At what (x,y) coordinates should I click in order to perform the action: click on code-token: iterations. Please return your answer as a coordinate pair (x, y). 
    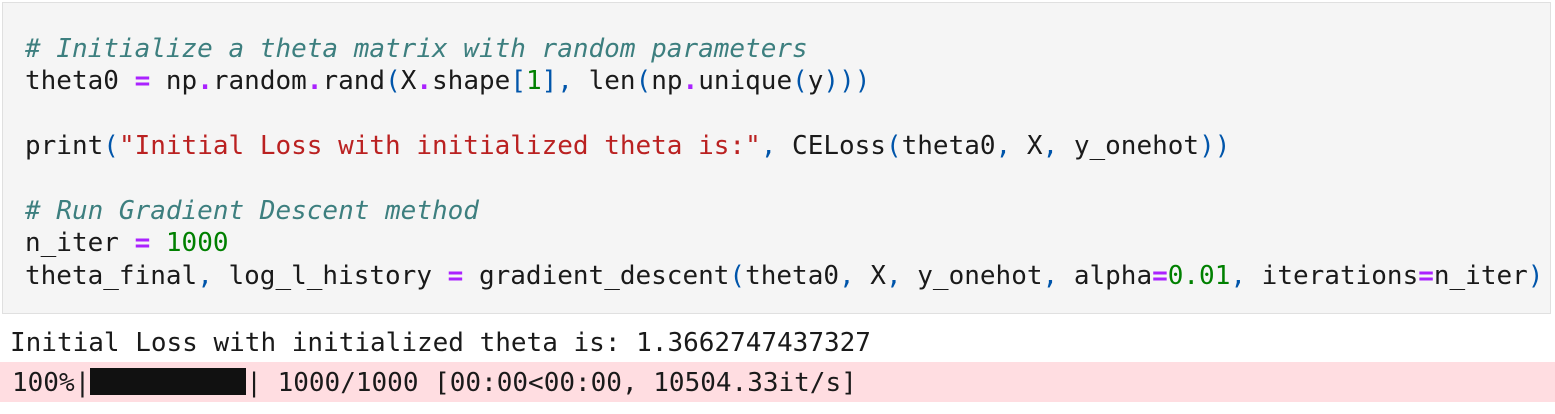
    Looking at the image, I should click on (1332, 275).